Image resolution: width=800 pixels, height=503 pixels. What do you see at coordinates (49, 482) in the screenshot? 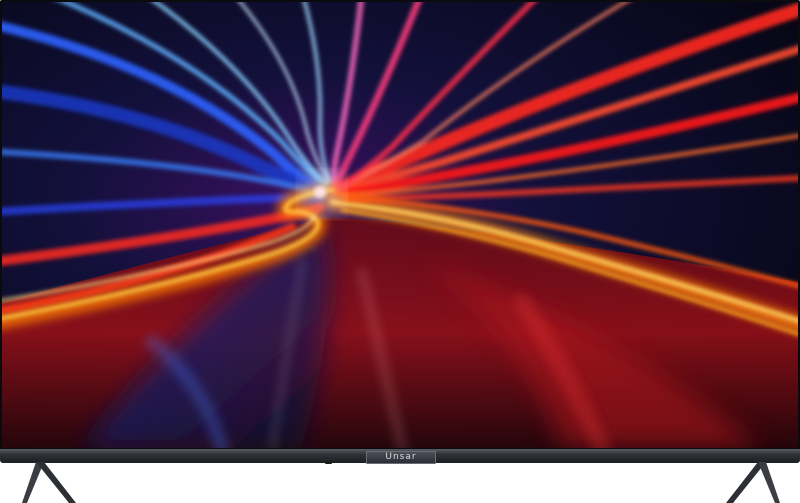
I see `left-stand-leg` at bounding box center [49, 482].